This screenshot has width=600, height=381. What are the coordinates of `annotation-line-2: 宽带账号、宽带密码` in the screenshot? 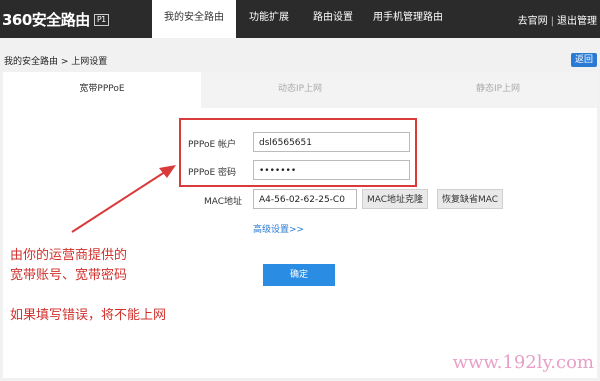 It's located at (69, 275).